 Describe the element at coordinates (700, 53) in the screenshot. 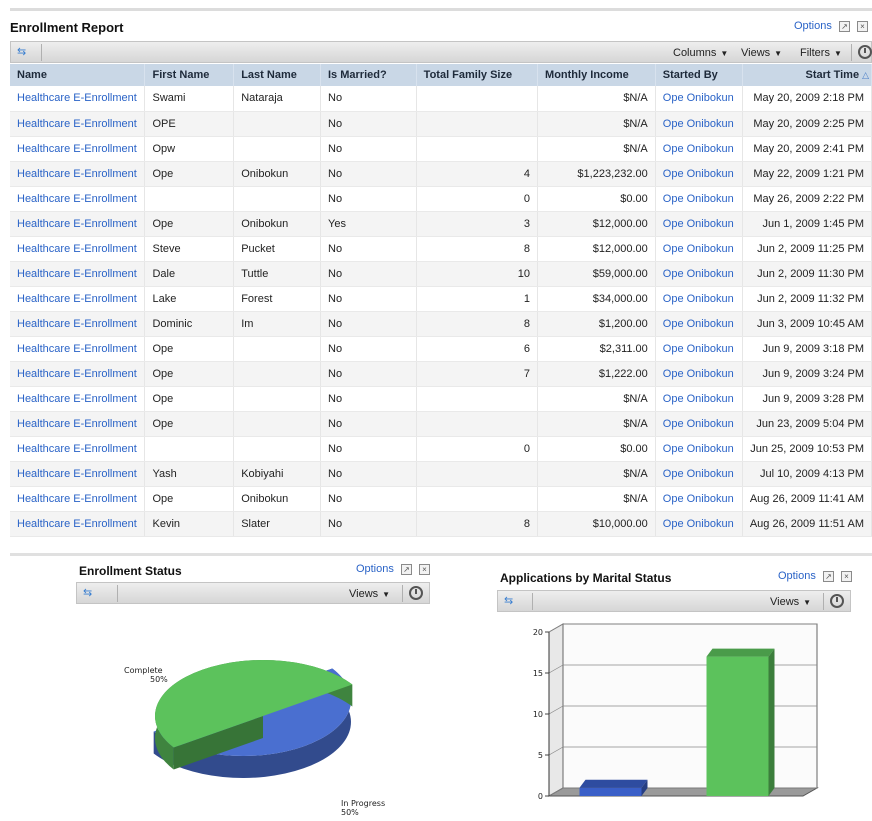

I see `columns-menu: Columns ▼` at that location.